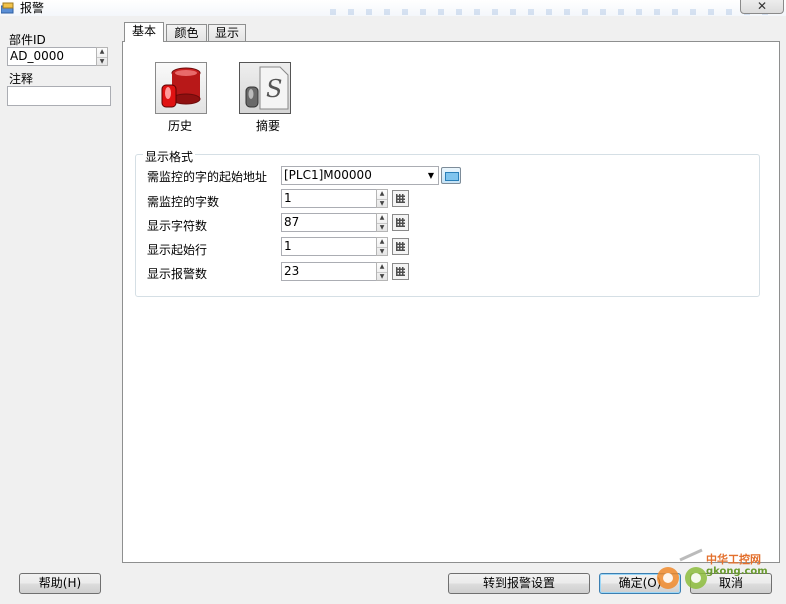 The image size is (786, 604). Describe the element at coordinates (27, 40) in the screenshot. I see `part-id-label: 部件ID` at that location.